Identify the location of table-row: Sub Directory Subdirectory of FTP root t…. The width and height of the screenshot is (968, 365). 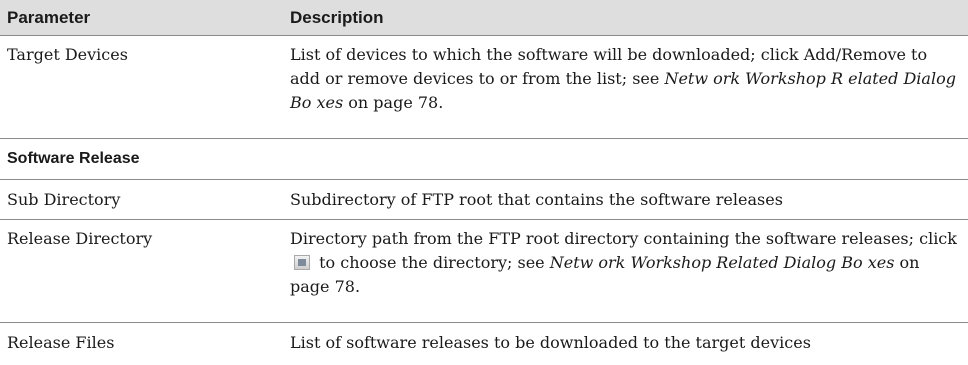
(484, 200).